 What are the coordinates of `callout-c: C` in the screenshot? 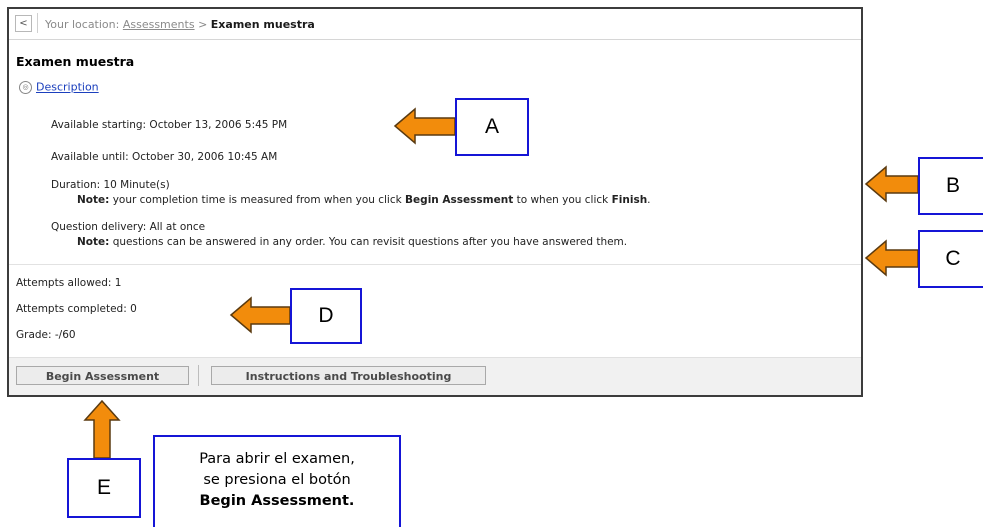 It's located at (950, 259).